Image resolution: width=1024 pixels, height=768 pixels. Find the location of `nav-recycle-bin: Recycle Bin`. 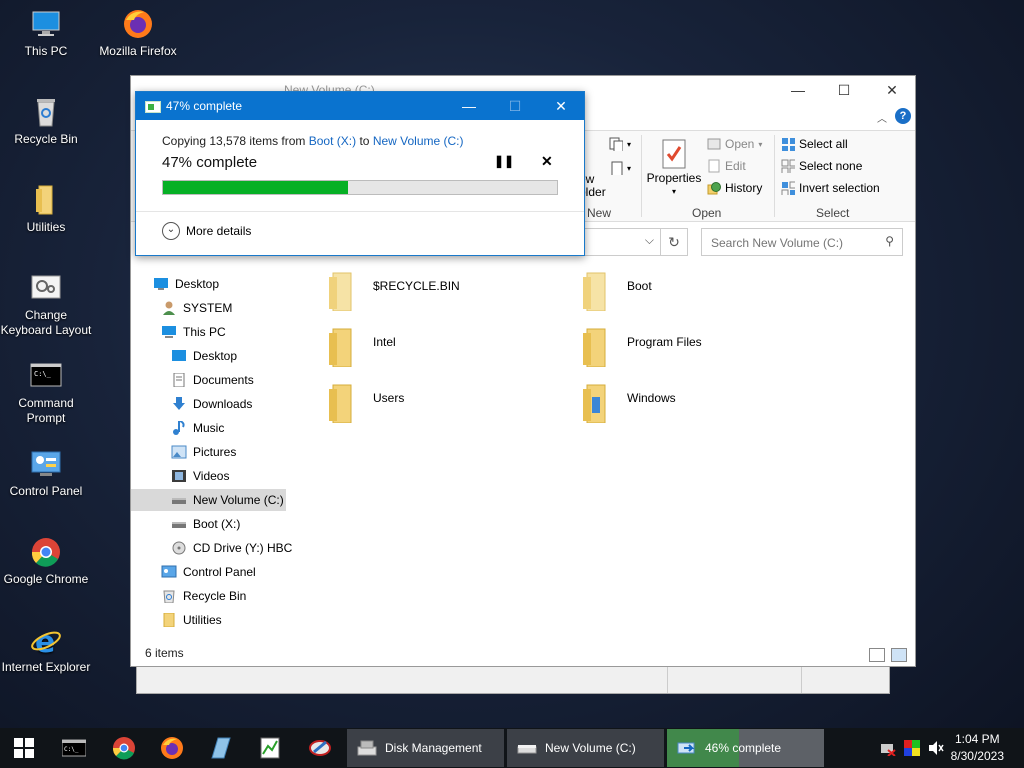

nav-recycle-bin: Recycle Bin is located at coordinates (203, 596).